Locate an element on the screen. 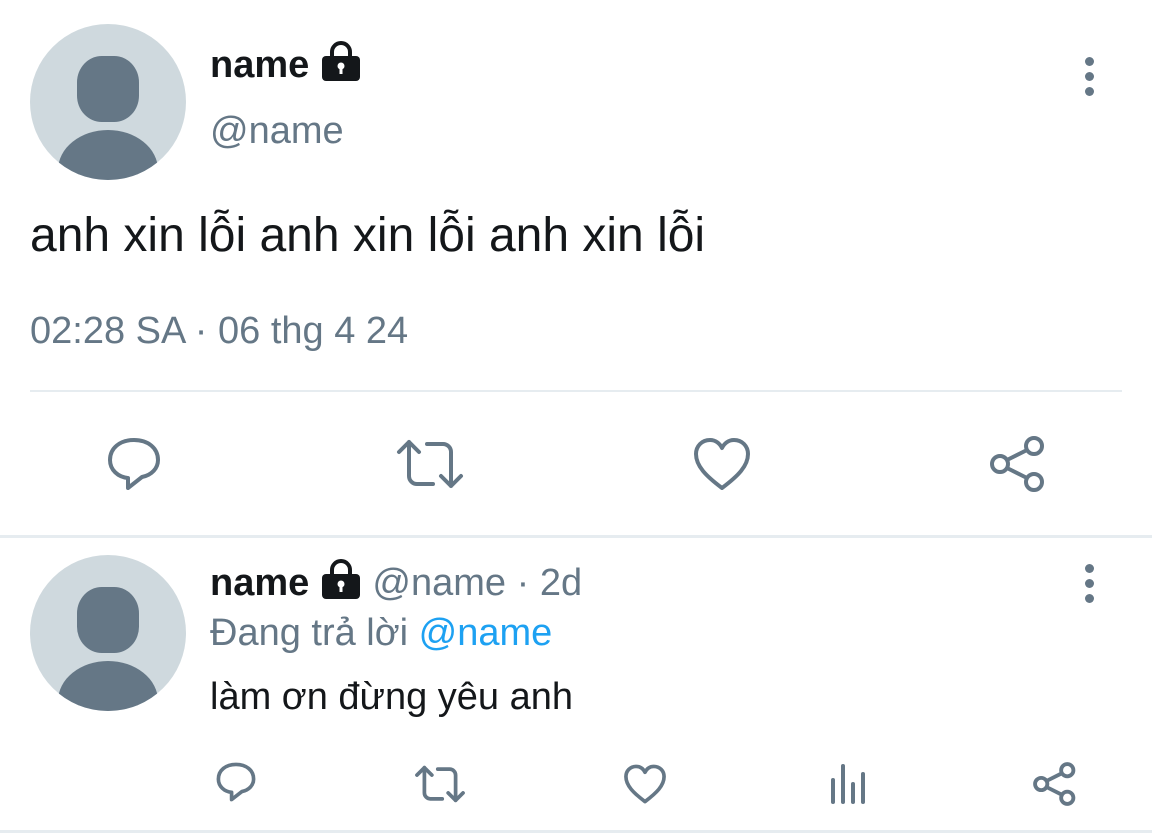 This screenshot has width=1152, height=834. analytics-button is located at coordinates (849, 783).